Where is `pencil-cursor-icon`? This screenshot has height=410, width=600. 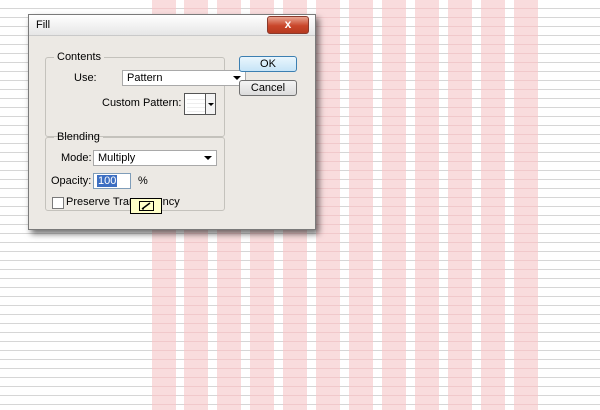 pencil-cursor-icon is located at coordinates (146, 206).